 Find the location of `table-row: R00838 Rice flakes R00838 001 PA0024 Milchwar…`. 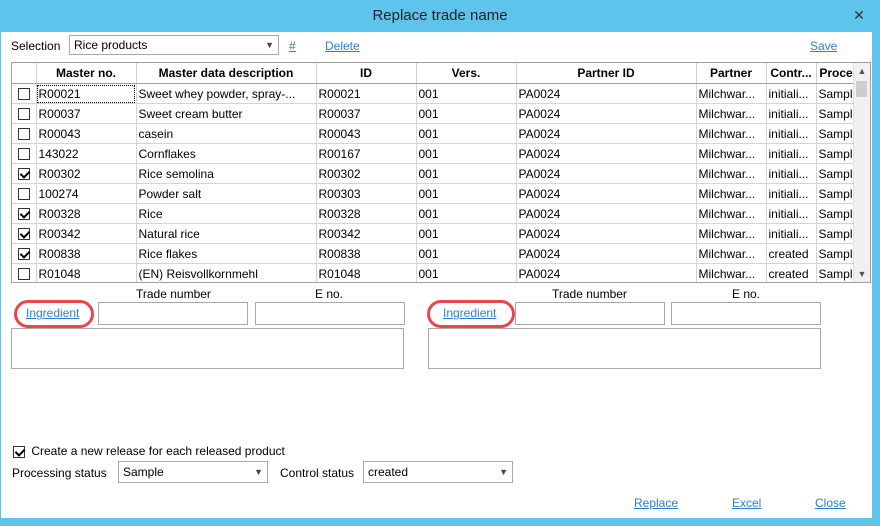

table-row: R00838 Rice flakes R00838 001 PA0024 Milchwar… is located at coordinates (434, 253).